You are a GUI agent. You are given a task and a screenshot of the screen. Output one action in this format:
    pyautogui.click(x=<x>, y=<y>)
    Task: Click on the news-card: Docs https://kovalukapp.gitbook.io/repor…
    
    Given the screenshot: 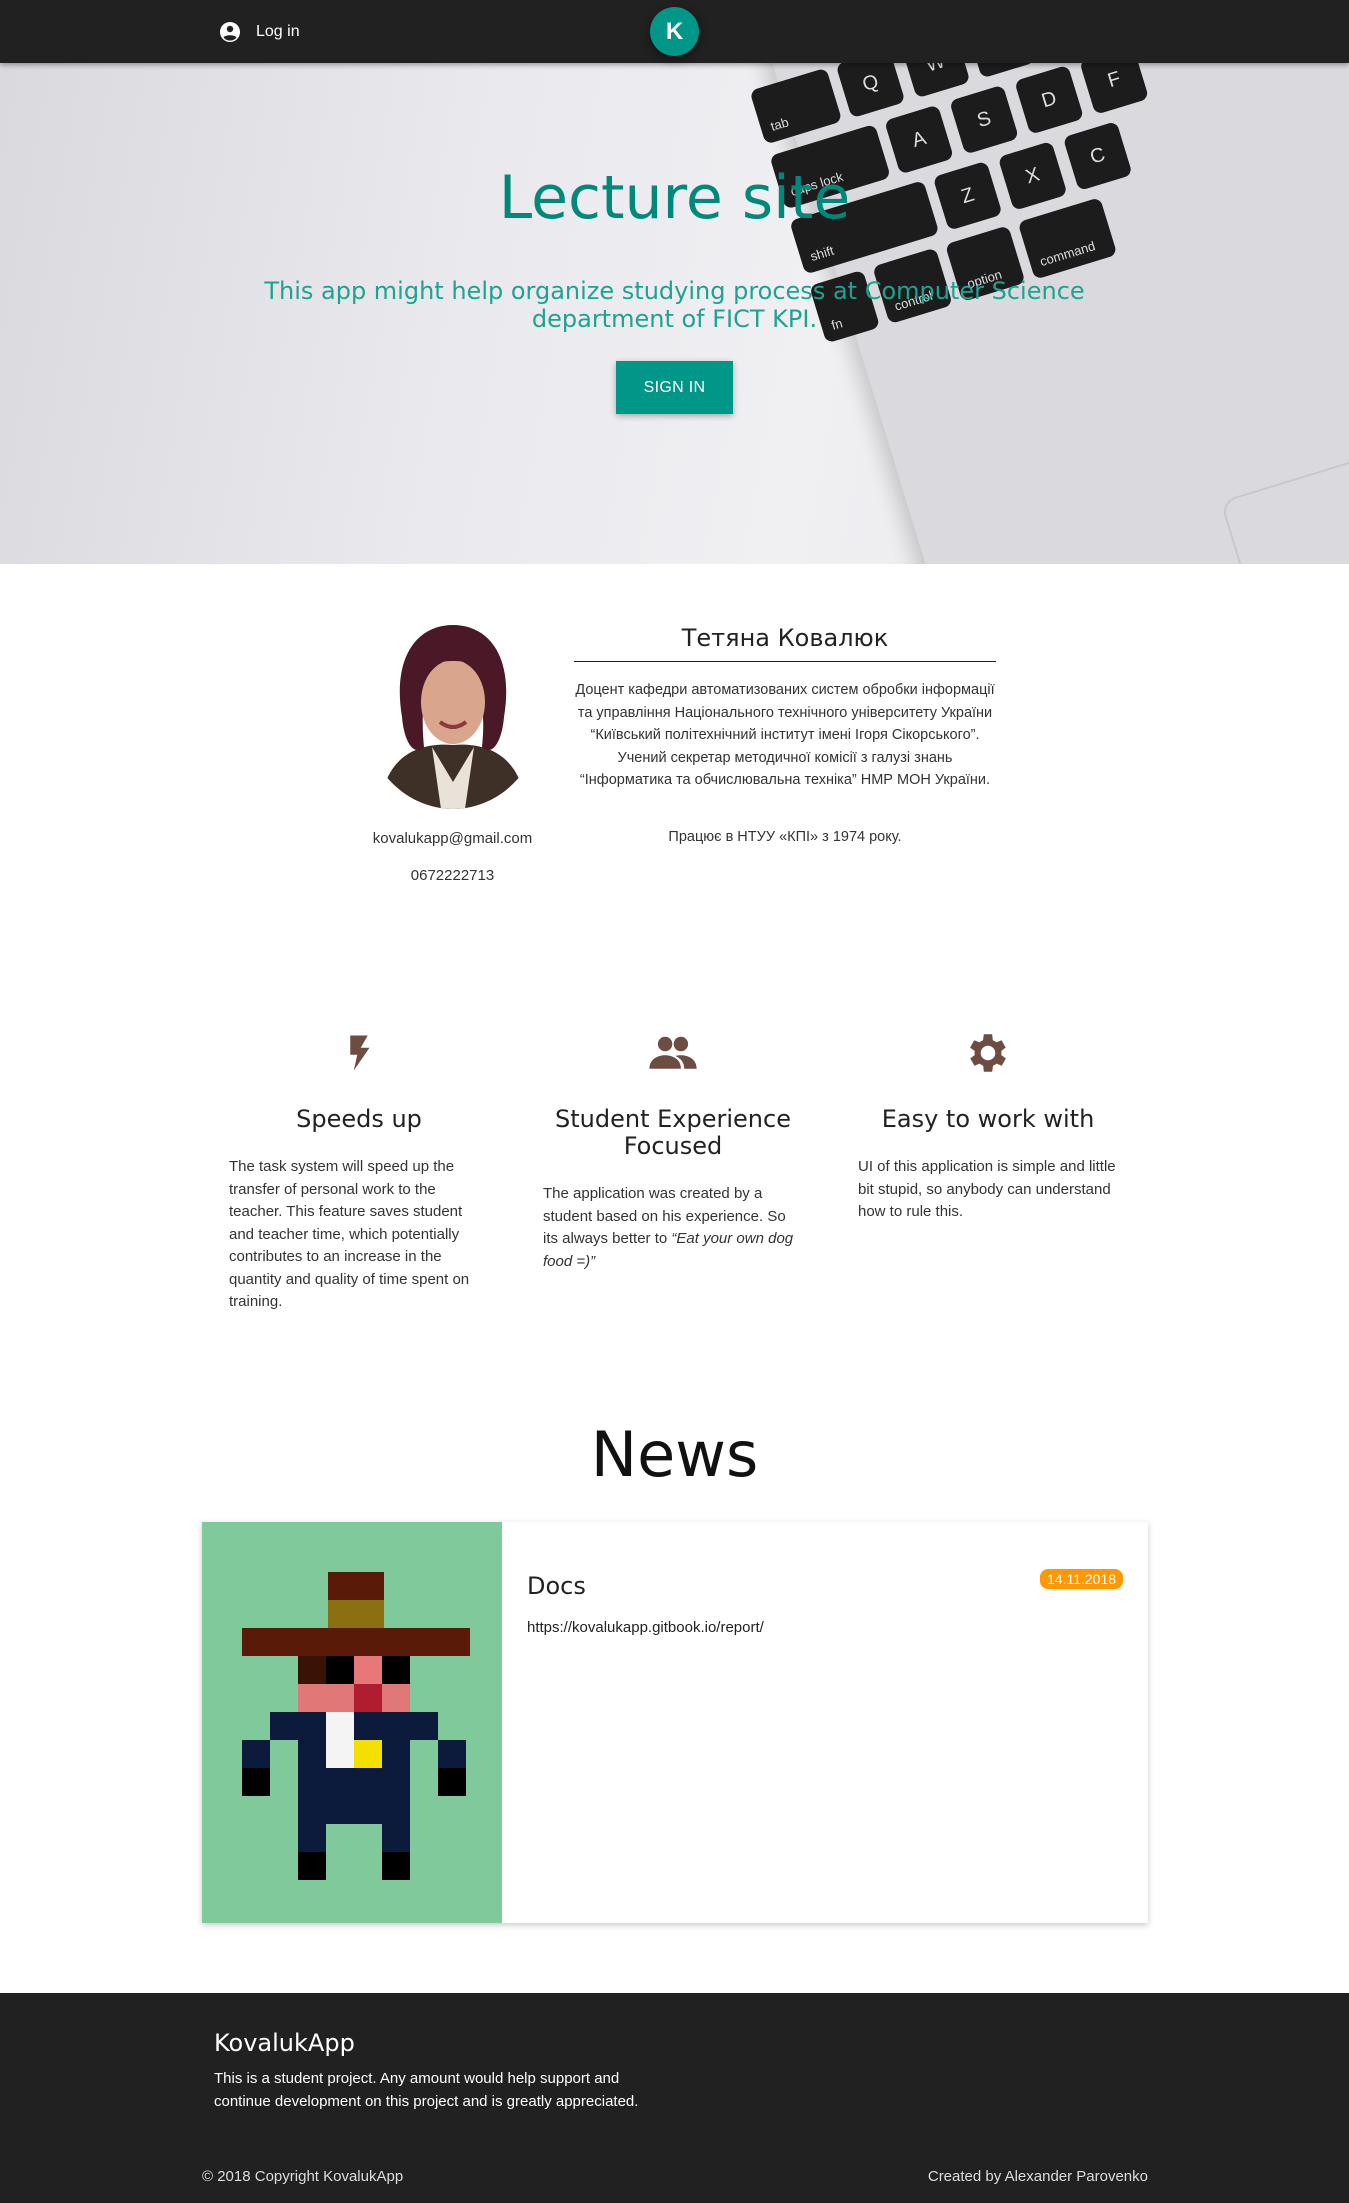 What is the action you would take?
    pyautogui.click(x=675, y=1722)
    